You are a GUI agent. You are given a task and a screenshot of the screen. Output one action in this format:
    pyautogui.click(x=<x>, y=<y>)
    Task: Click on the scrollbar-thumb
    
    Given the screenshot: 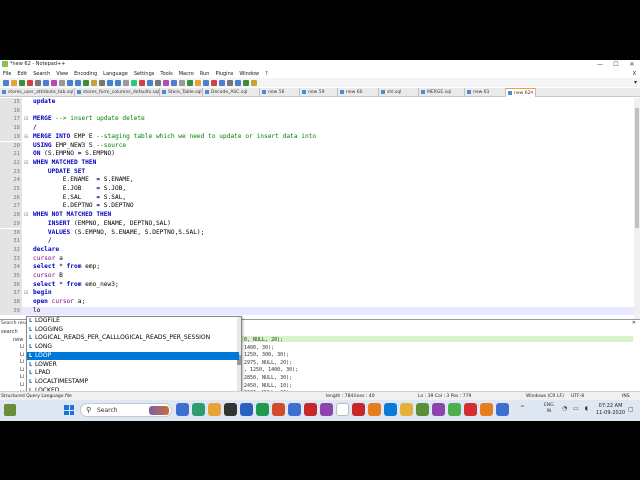 What is the action you would take?
    pyautogui.click(x=637, y=168)
    